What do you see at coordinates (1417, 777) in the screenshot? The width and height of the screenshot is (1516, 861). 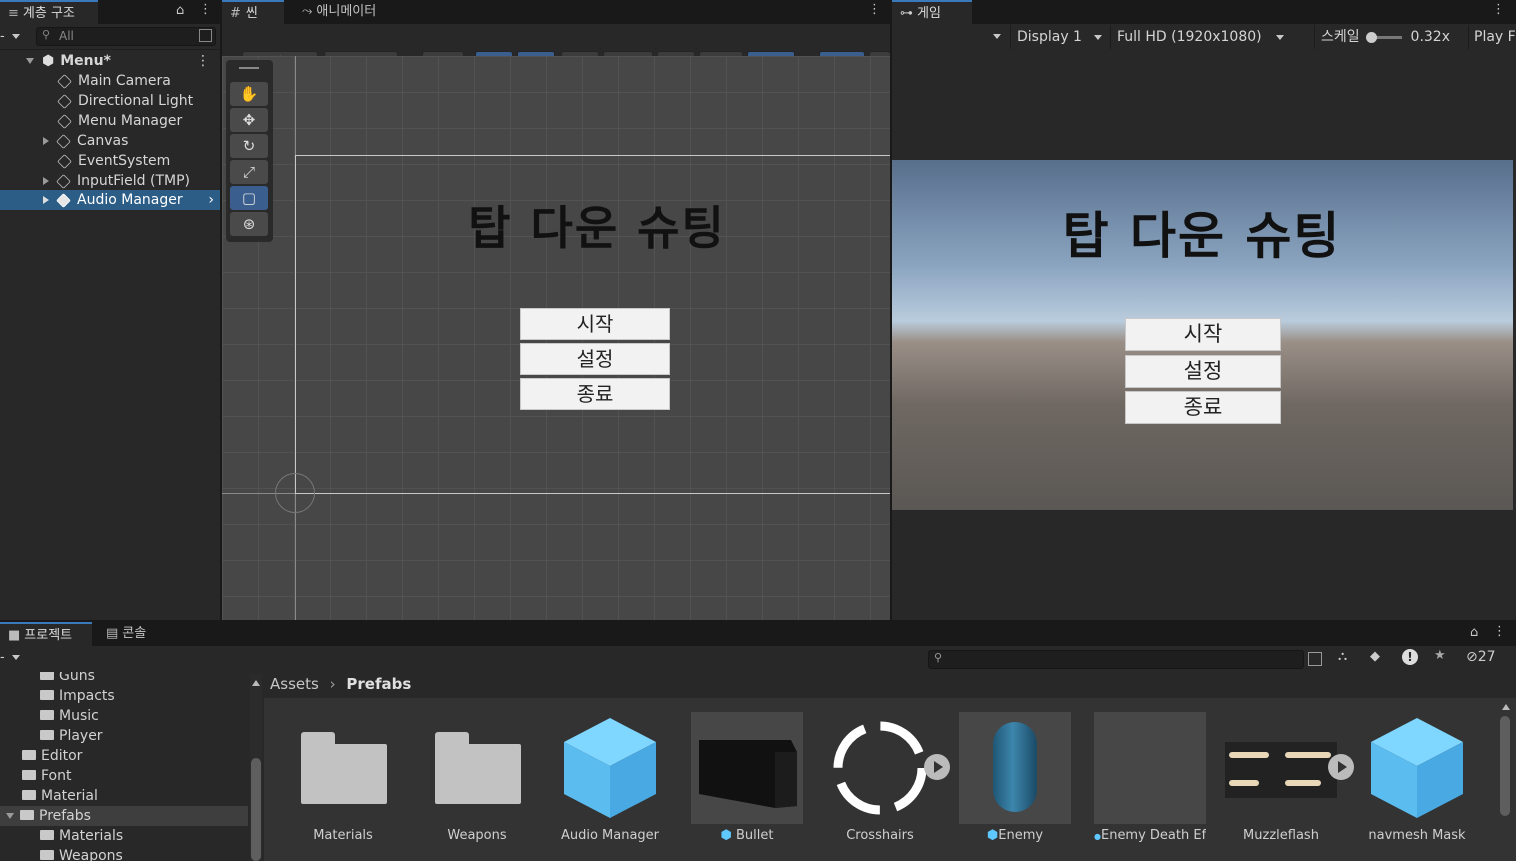 I see `asset-tile: navmesh Mask` at bounding box center [1417, 777].